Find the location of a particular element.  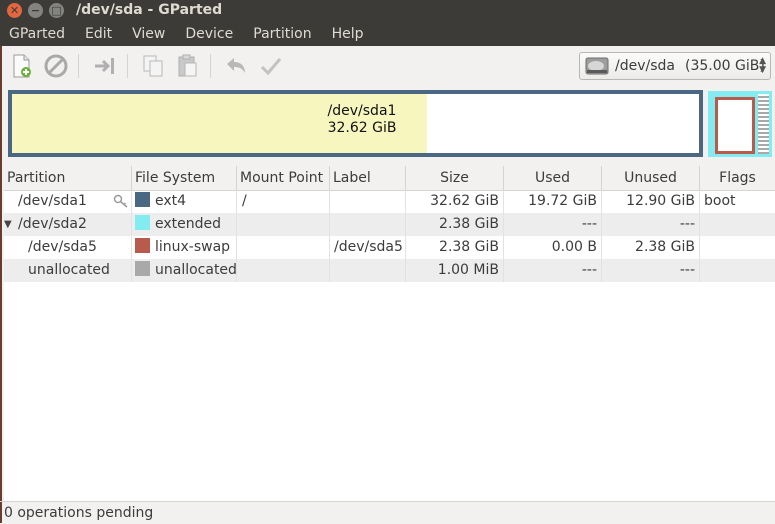

cell-partition: /dev/sda1 is located at coordinates (68, 201).